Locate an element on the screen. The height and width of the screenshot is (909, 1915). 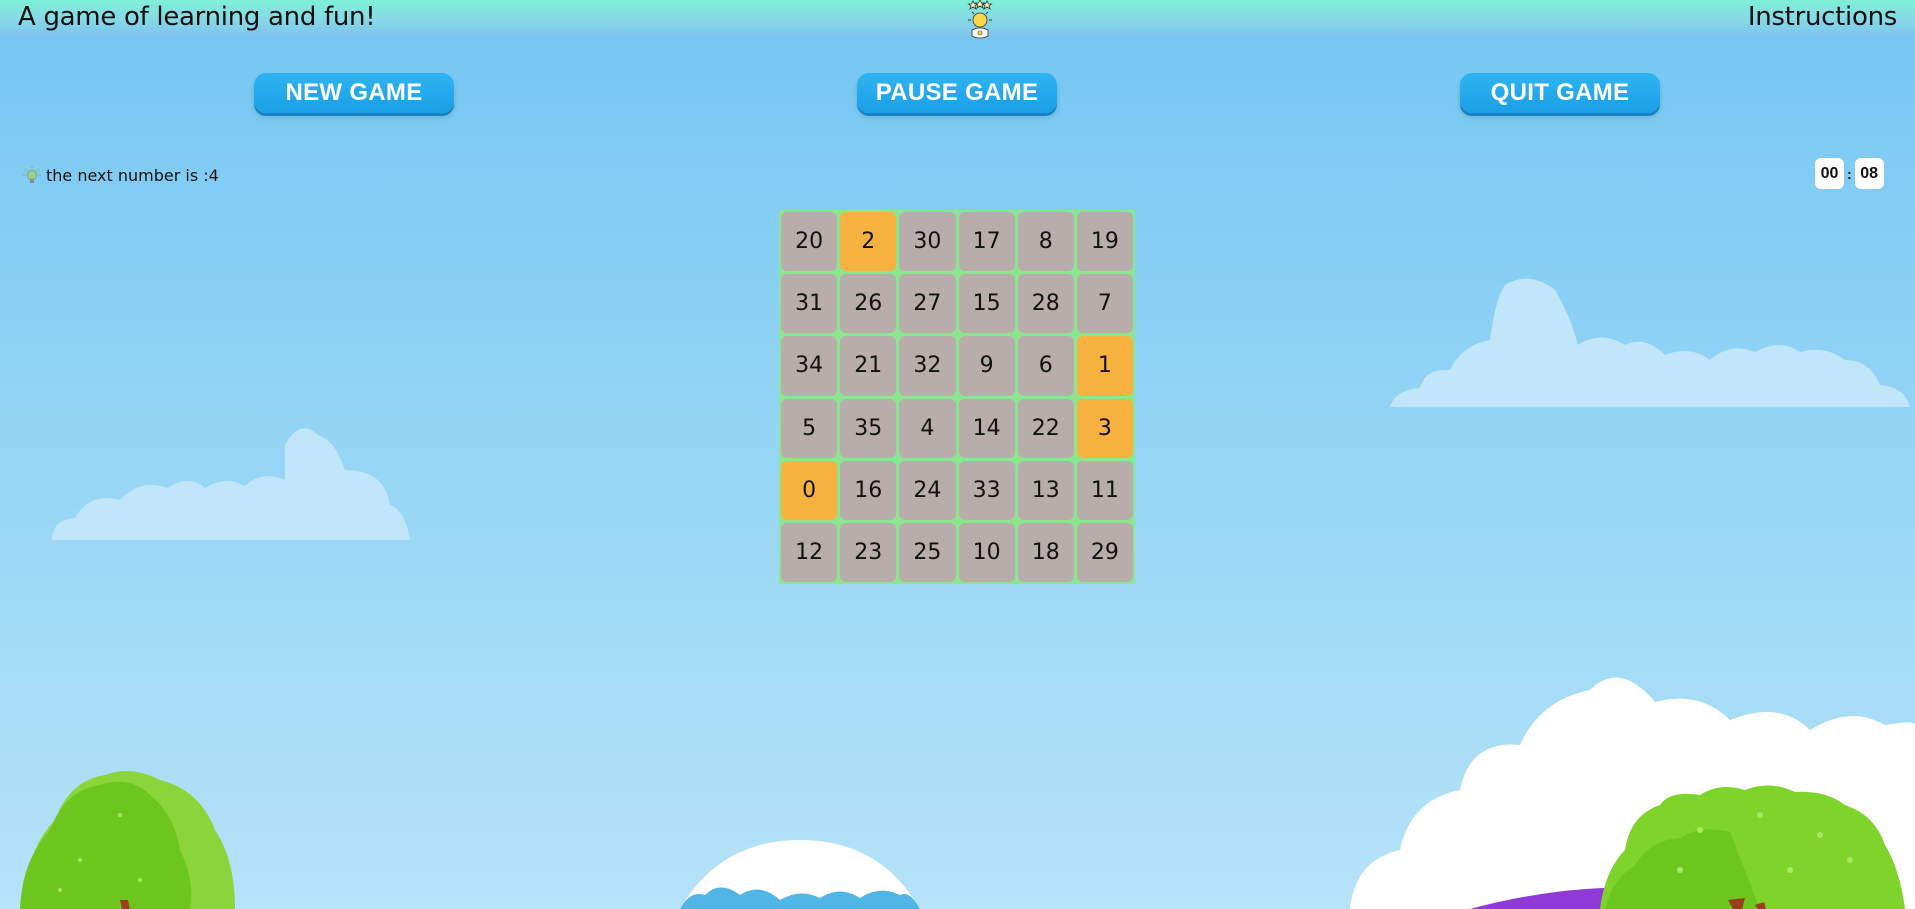
timer-seconds: 08 is located at coordinates (1869, 173).